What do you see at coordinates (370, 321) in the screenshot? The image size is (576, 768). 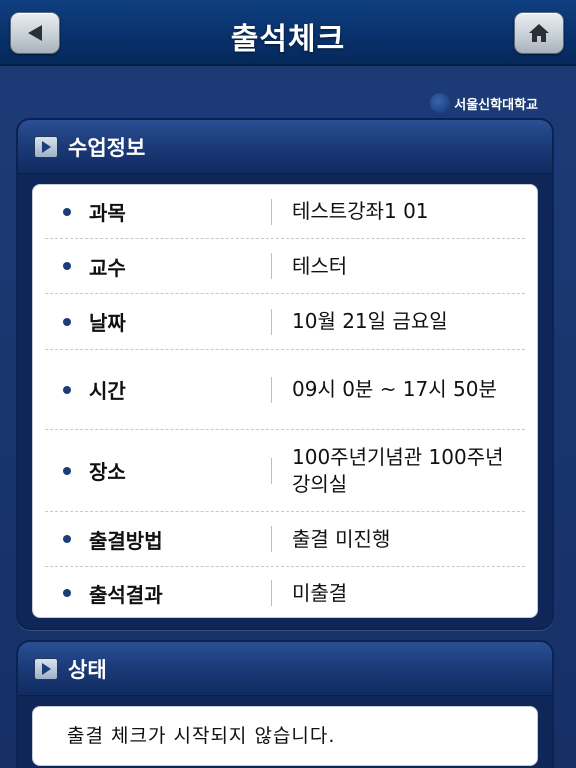 I see `info-value-date: 10월 21일 금요일` at bounding box center [370, 321].